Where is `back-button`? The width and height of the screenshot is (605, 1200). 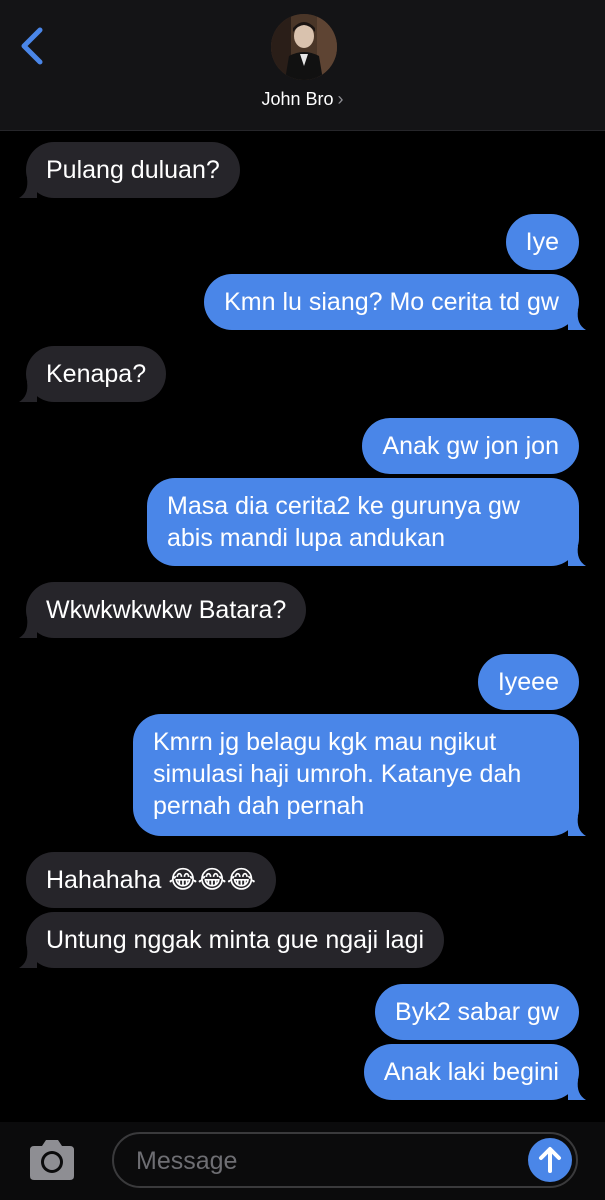 back-button is located at coordinates (34, 46).